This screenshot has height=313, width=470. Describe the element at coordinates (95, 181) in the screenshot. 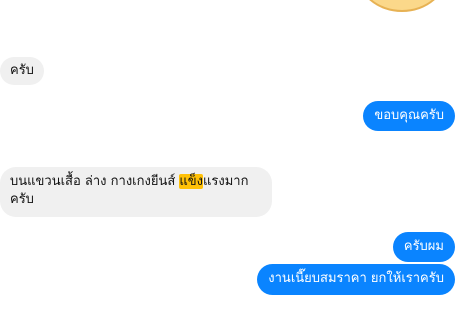

I see `message-text: บนแขวนเสื้อ ล่าง กางเกงยีนส์` at that location.